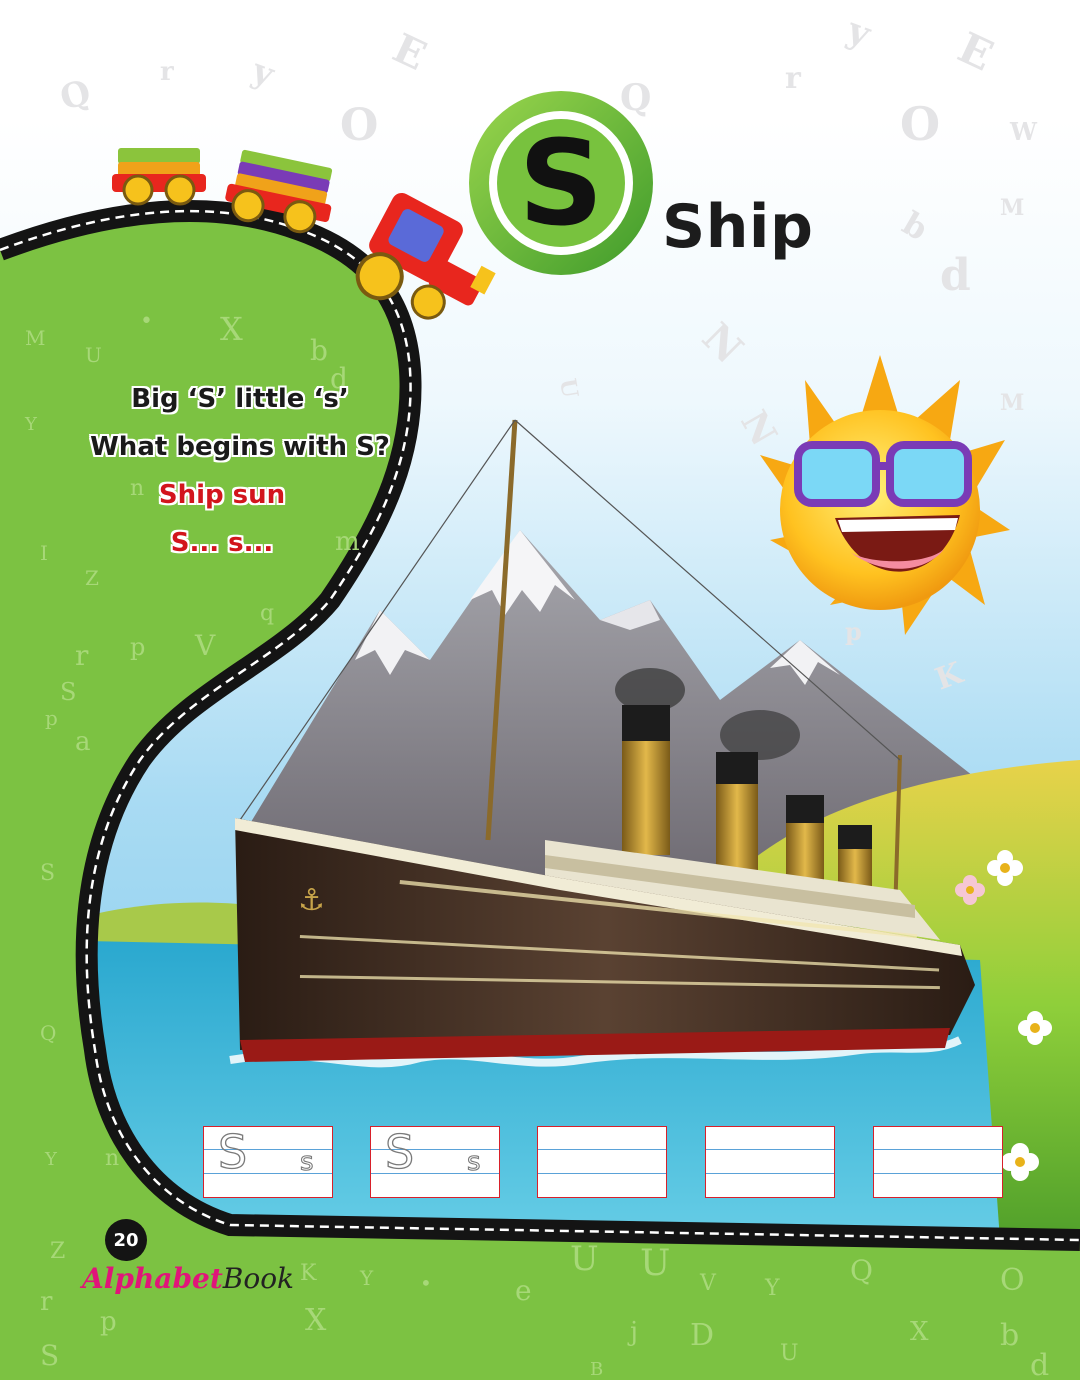  I want to click on tracing-box-1: S s, so click(268, 1161).